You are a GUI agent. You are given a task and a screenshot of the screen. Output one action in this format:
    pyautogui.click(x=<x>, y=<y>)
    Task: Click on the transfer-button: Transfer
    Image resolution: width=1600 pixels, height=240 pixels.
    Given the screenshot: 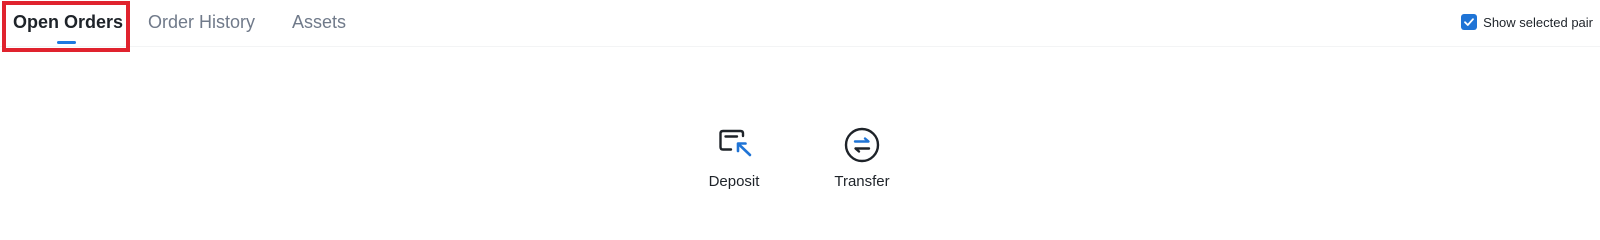 What is the action you would take?
    pyautogui.click(x=862, y=158)
    